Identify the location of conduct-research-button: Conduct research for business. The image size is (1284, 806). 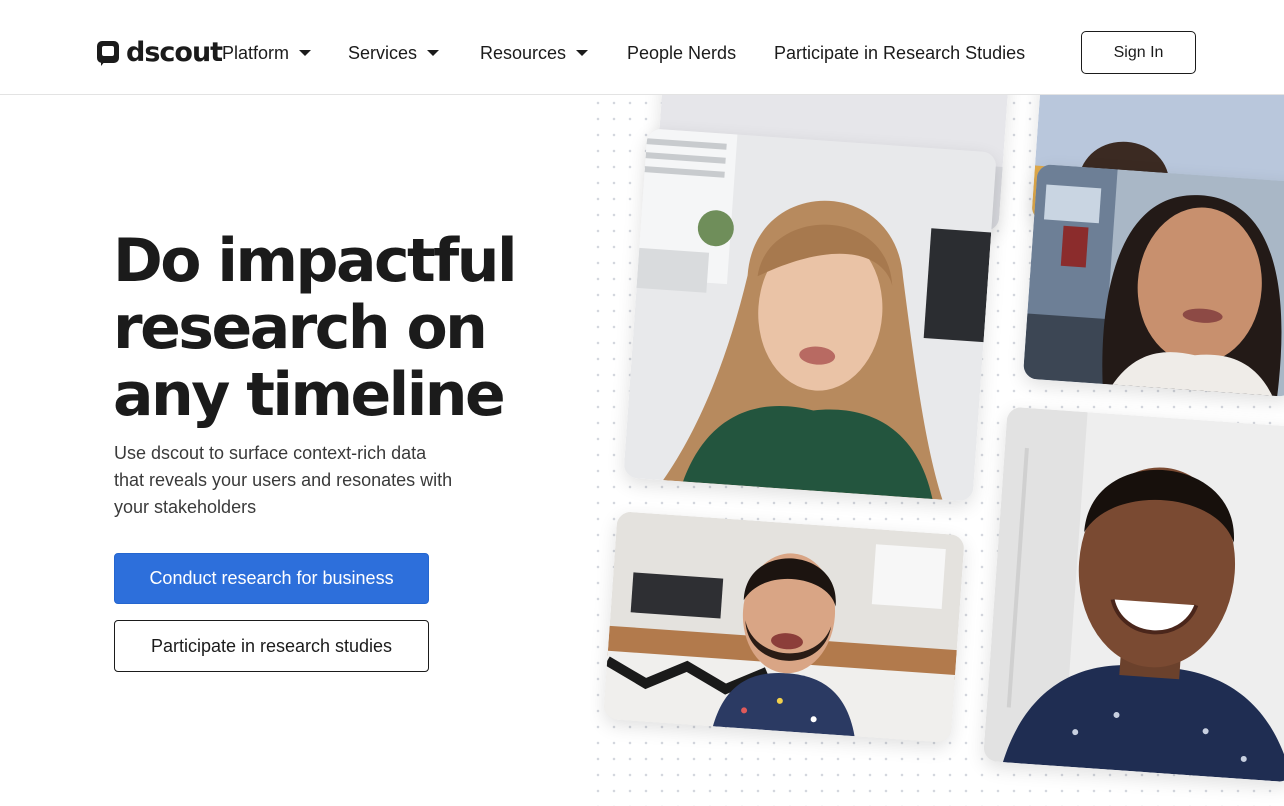
(271, 578).